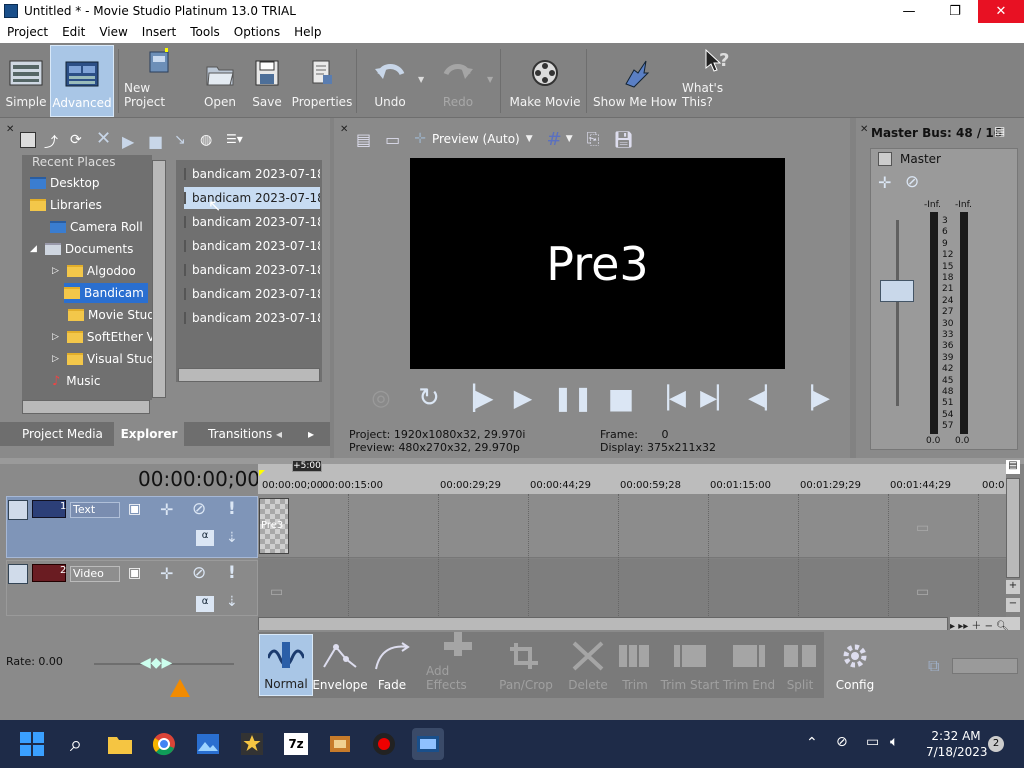 The image size is (1024, 768). What do you see at coordinates (554, 139) in the screenshot?
I see `overlay-grid-icon: #` at bounding box center [554, 139].